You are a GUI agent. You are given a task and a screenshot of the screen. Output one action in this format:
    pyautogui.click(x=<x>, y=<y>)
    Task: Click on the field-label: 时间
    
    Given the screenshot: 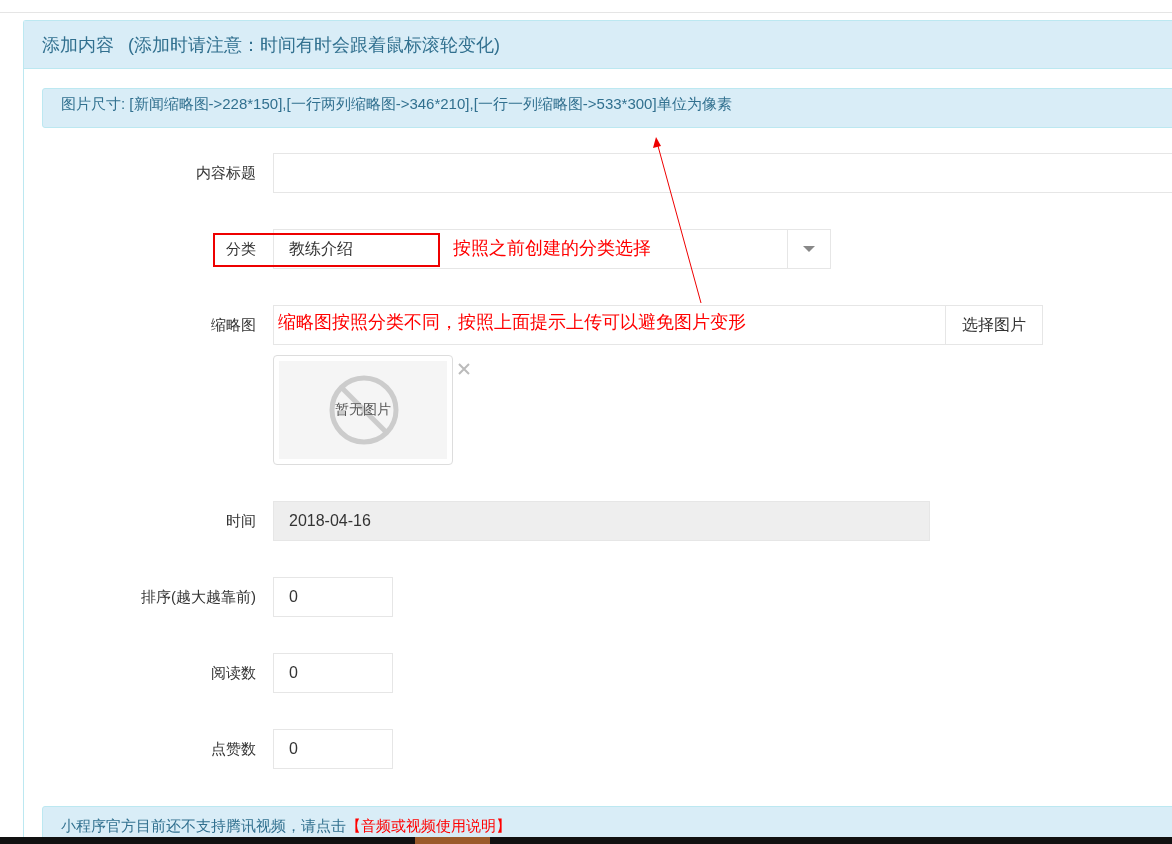 What is the action you would take?
    pyautogui.click(x=240, y=521)
    